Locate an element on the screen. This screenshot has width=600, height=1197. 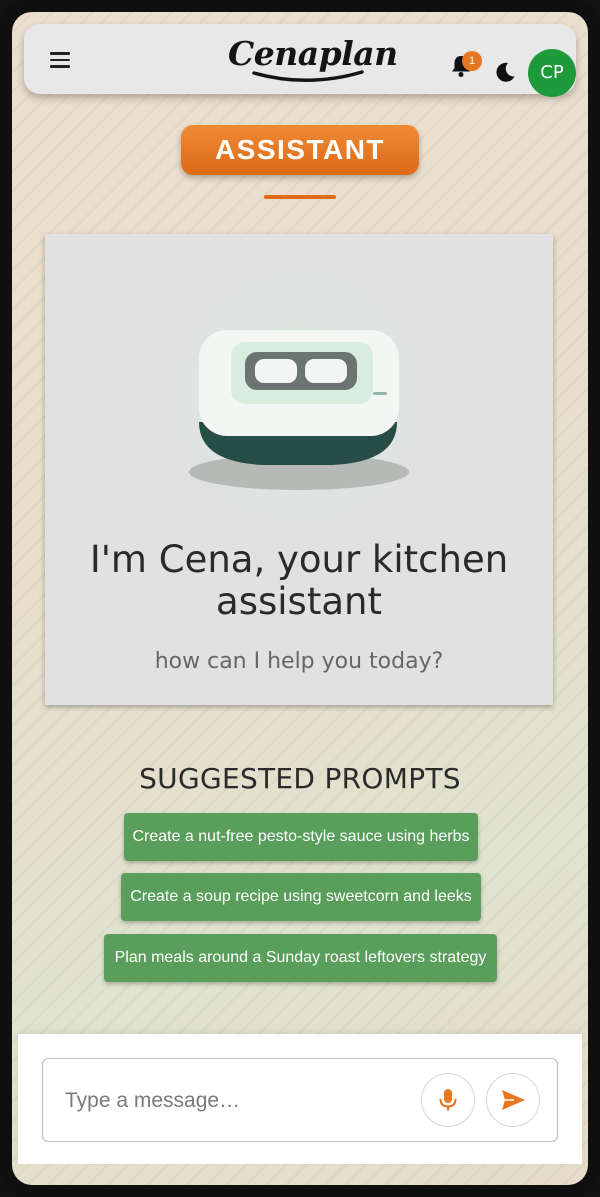
assistant-subtitle: how can I help you today? is located at coordinates (299, 661).